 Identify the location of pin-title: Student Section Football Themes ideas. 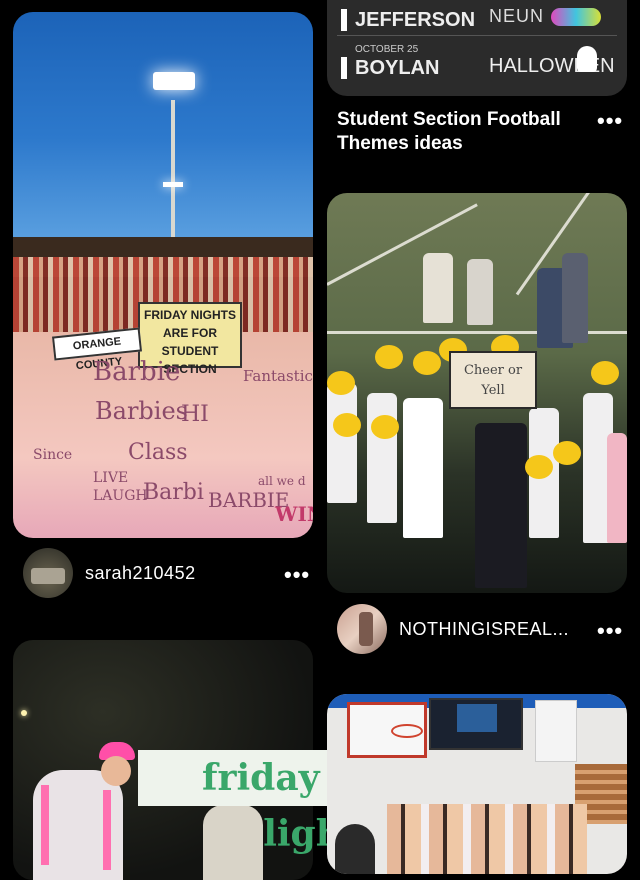
(449, 132).